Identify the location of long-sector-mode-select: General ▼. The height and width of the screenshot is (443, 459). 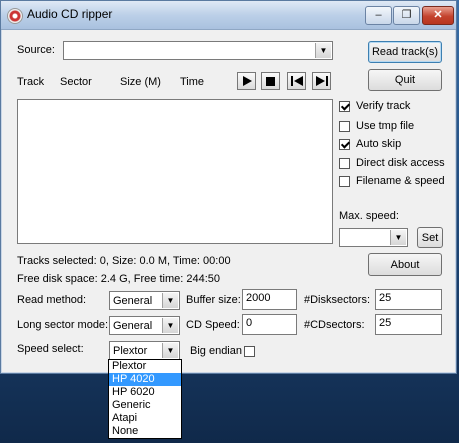
(144, 325).